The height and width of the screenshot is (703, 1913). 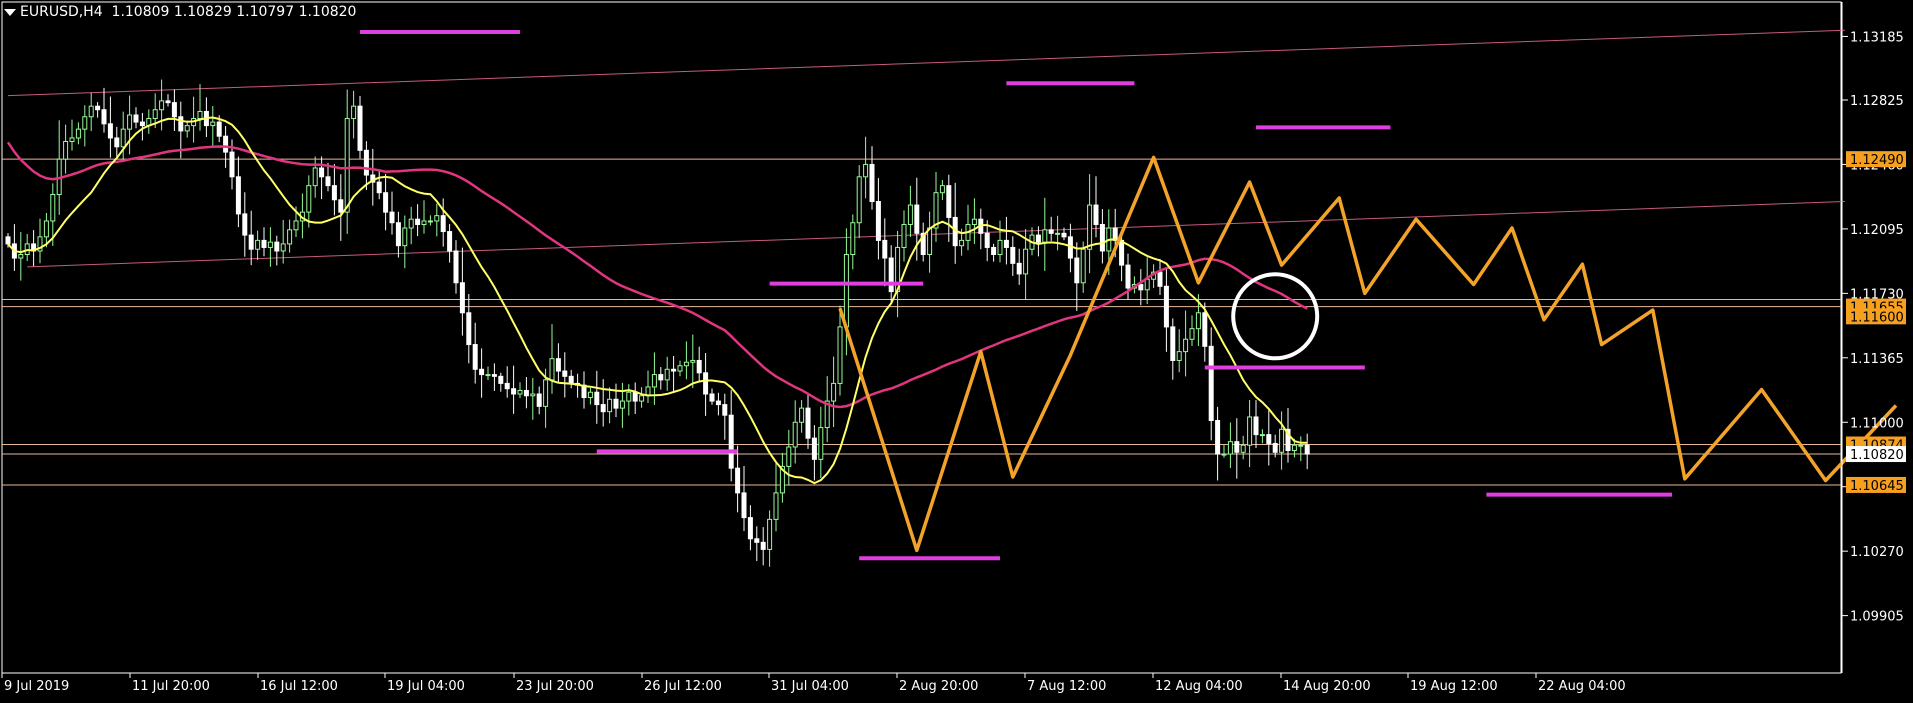 I want to click on y-tick-label: 1.12825, so click(x=1877, y=101).